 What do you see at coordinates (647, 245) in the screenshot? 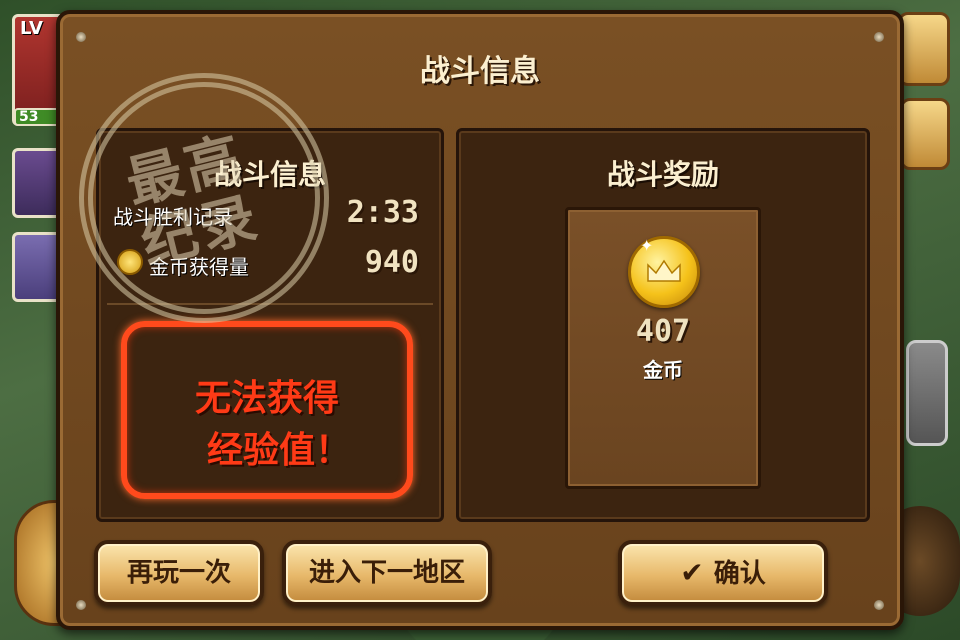
I see `sparkle-icon: ✦` at bounding box center [647, 245].